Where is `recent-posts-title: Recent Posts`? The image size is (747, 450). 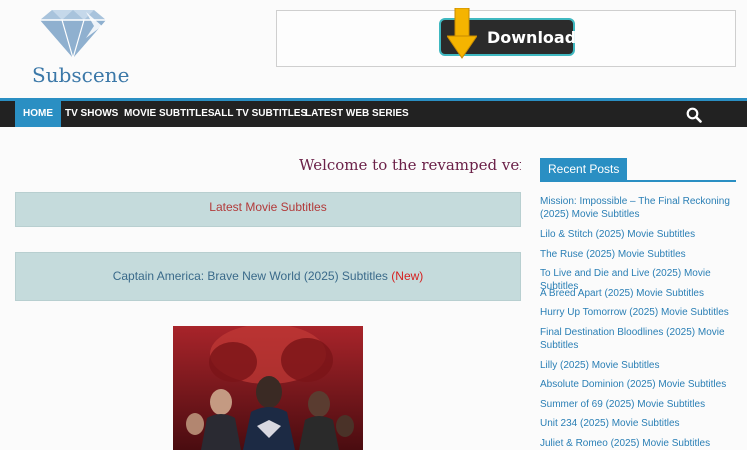
recent-posts-title: Recent Posts is located at coordinates (584, 169).